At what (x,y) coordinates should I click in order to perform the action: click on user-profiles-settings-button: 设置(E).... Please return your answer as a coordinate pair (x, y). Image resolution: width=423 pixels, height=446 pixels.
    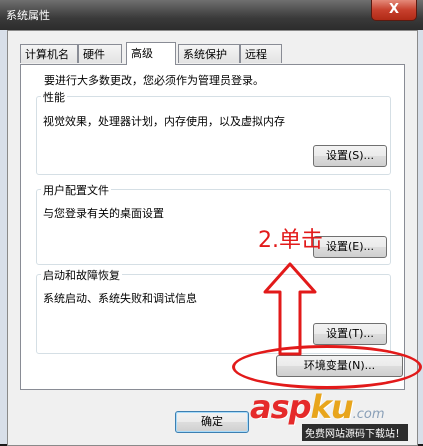
    Looking at the image, I should click on (350, 247).